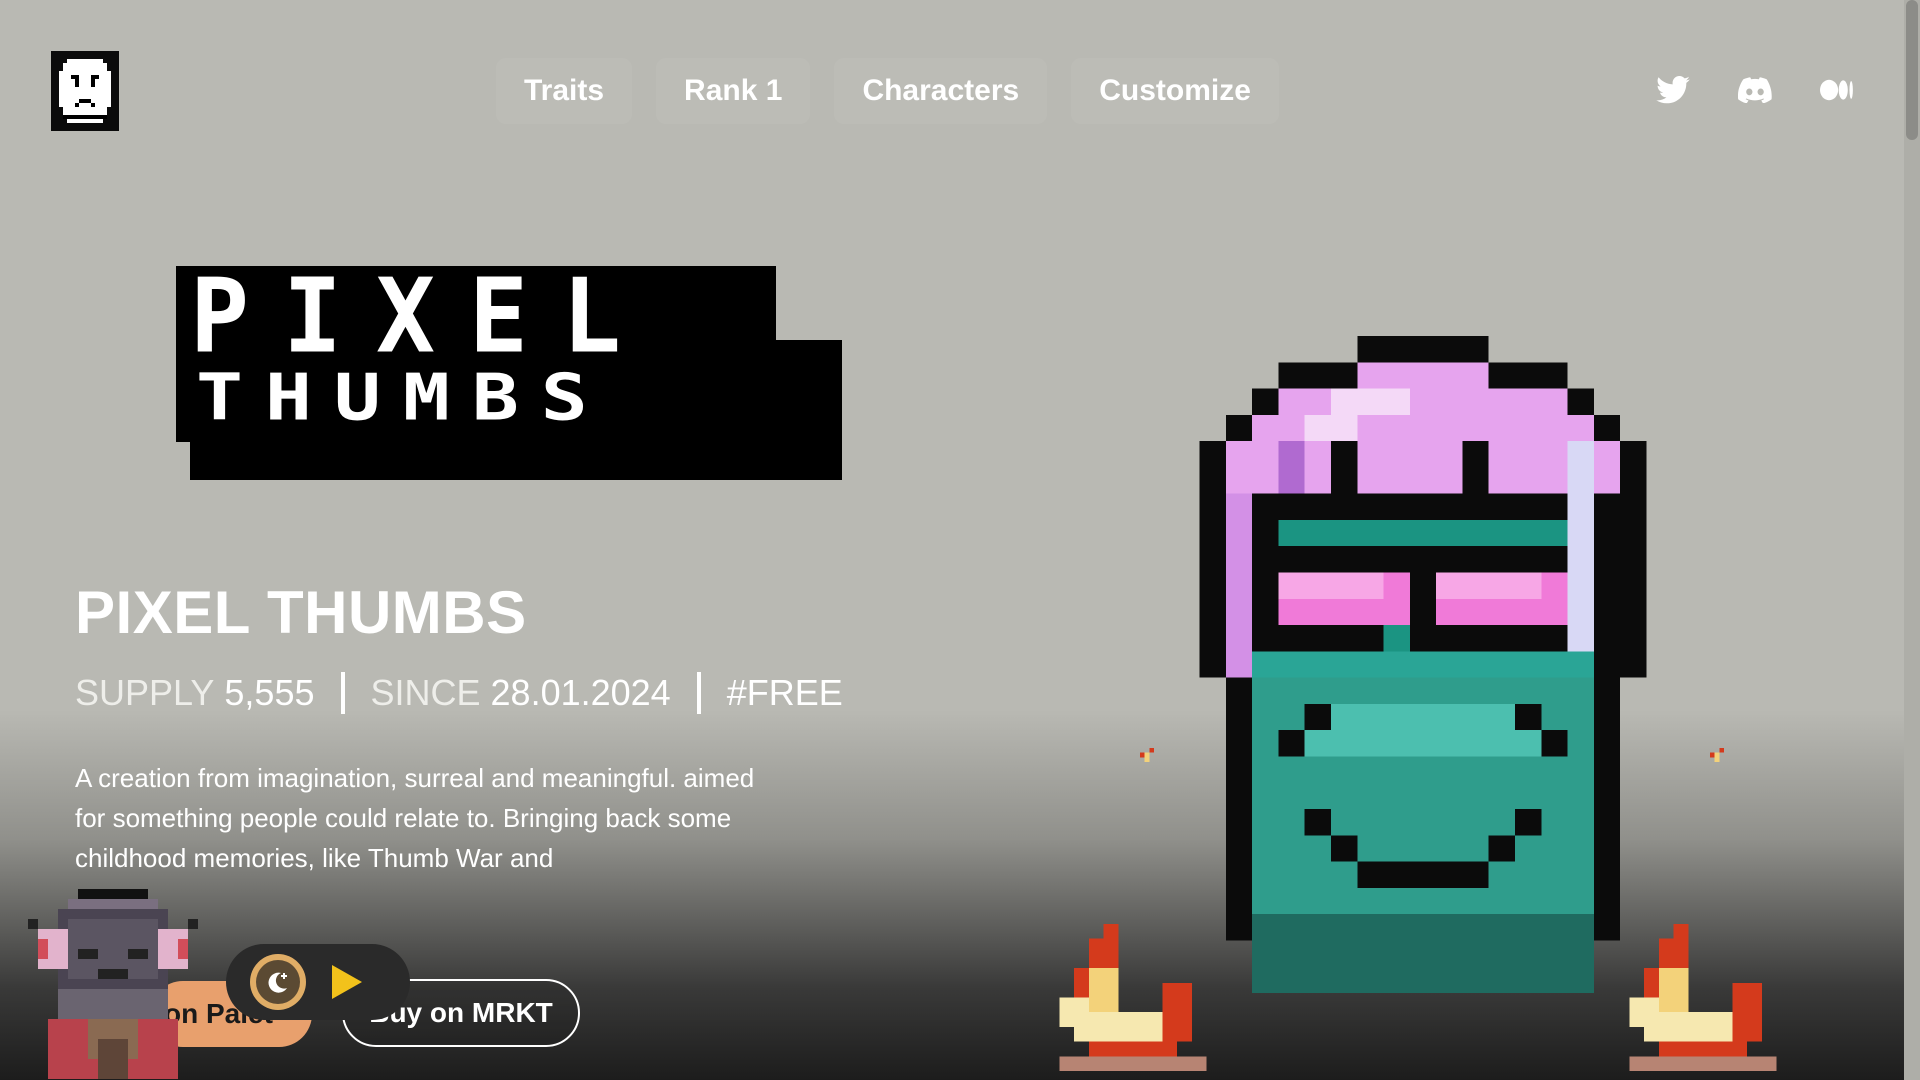  What do you see at coordinates (1912, 540) in the screenshot?
I see `scrollbar-track` at bounding box center [1912, 540].